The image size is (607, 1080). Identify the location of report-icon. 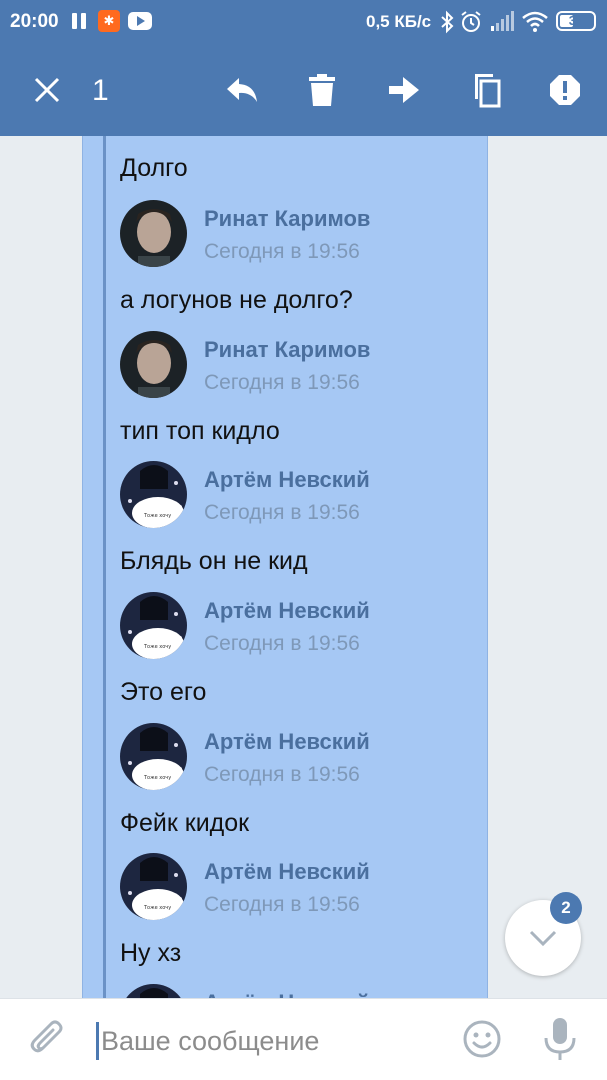
(565, 90).